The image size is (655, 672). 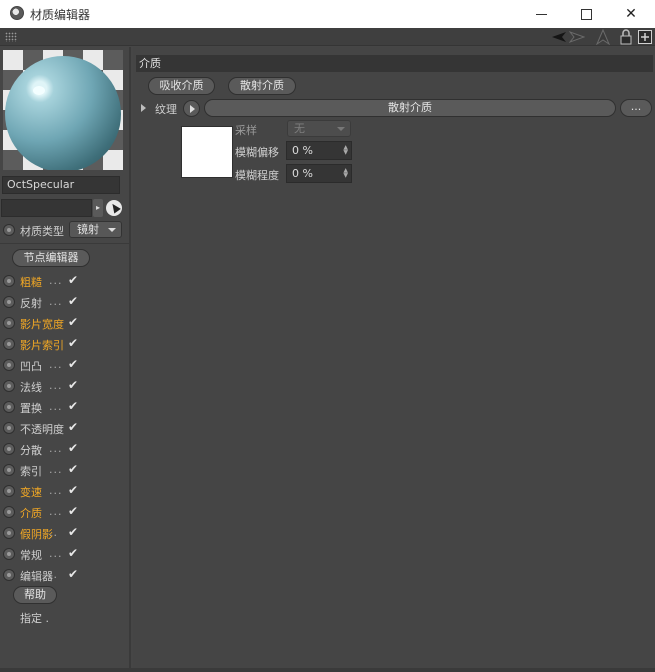 What do you see at coordinates (394, 63) in the screenshot?
I see `section-header: 介质` at bounding box center [394, 63].